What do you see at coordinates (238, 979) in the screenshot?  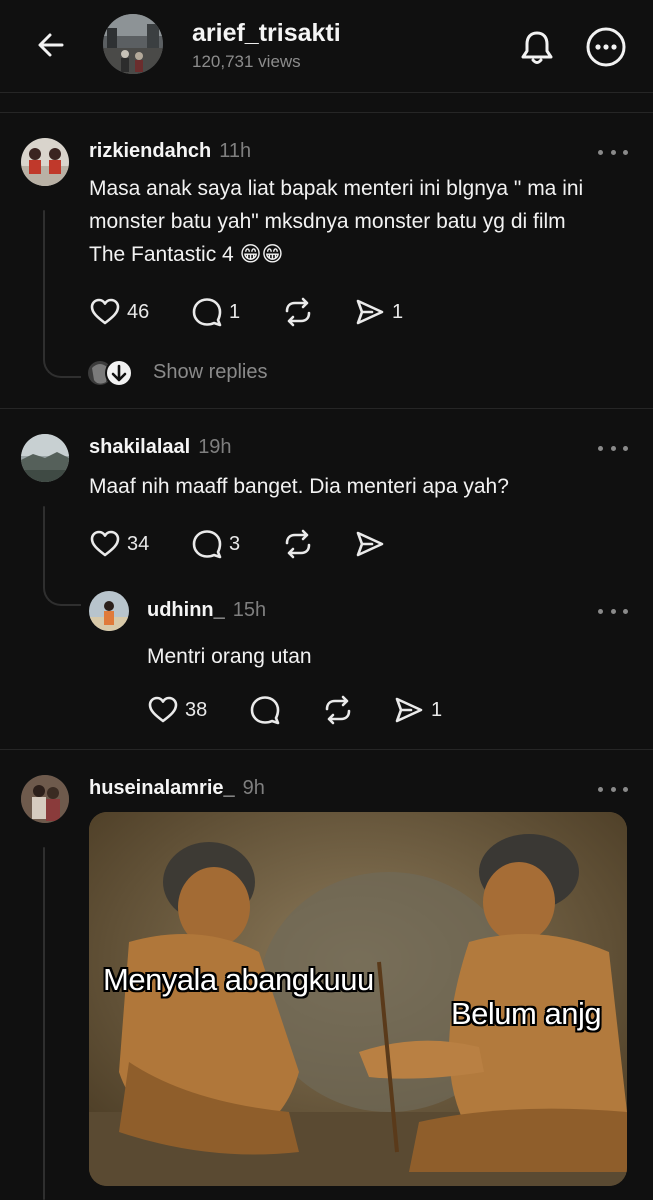 I see `meme-caption-left: Menyala abangkuuu` at bounding box center [238, 979].